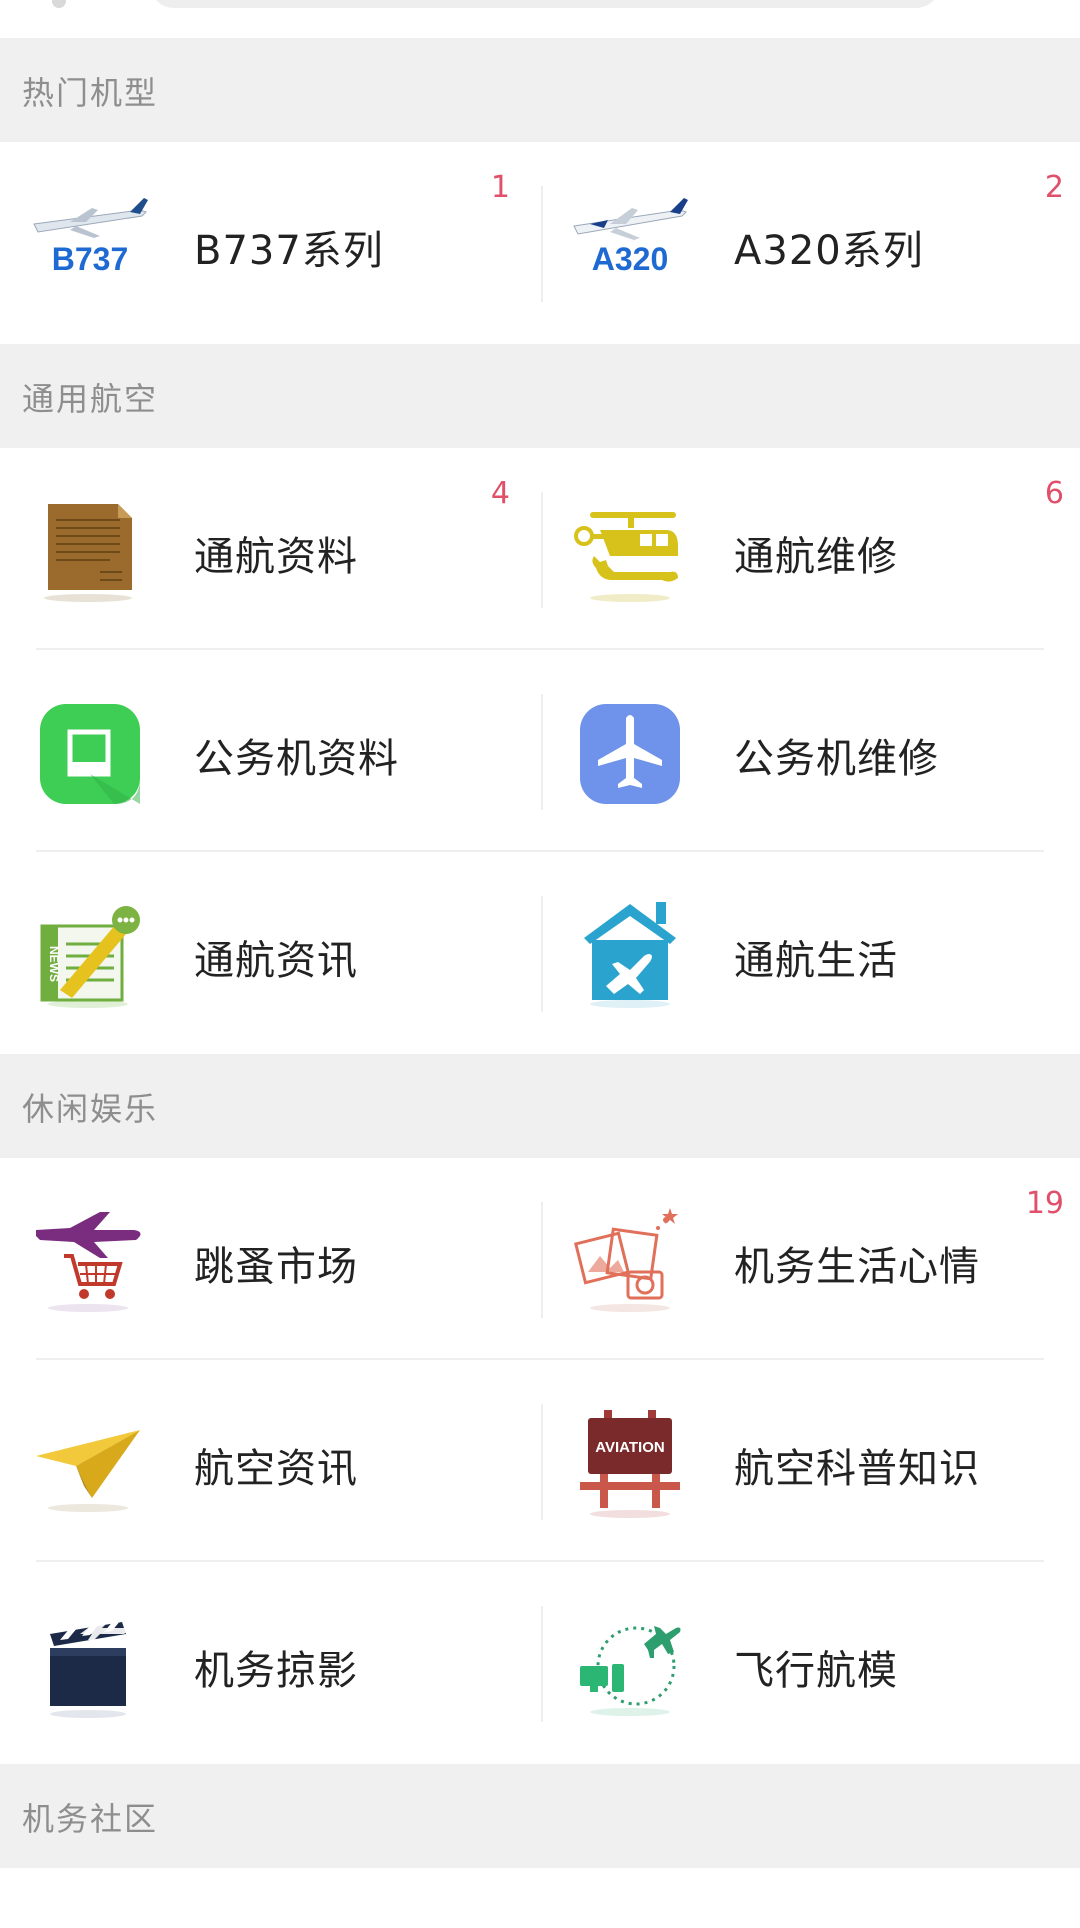  What do you see at coordinates (90, 259) in the screenshot?
I see `logo-text: B737` at bounding box center [90, 259].